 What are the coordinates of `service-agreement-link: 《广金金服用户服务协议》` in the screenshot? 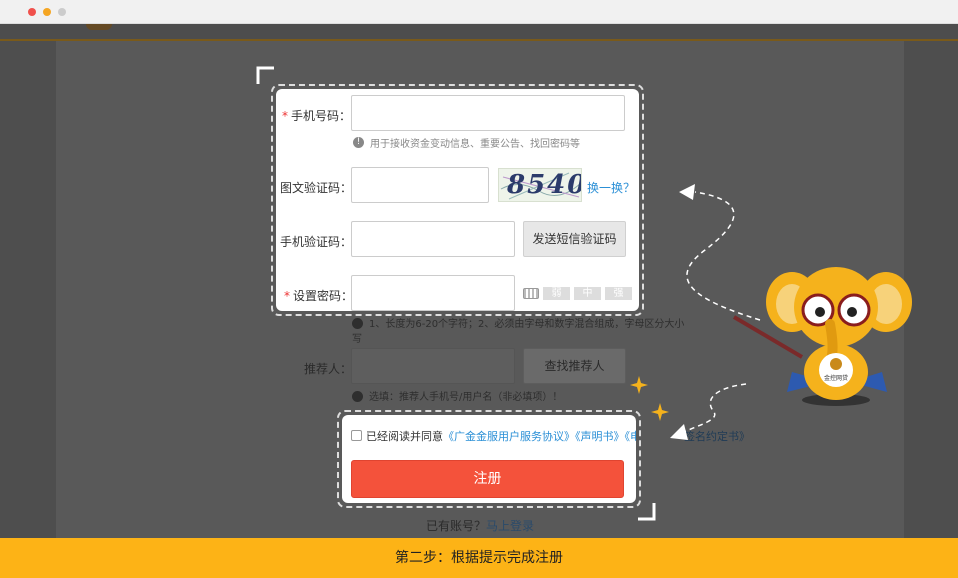 It's located at (509, 436).